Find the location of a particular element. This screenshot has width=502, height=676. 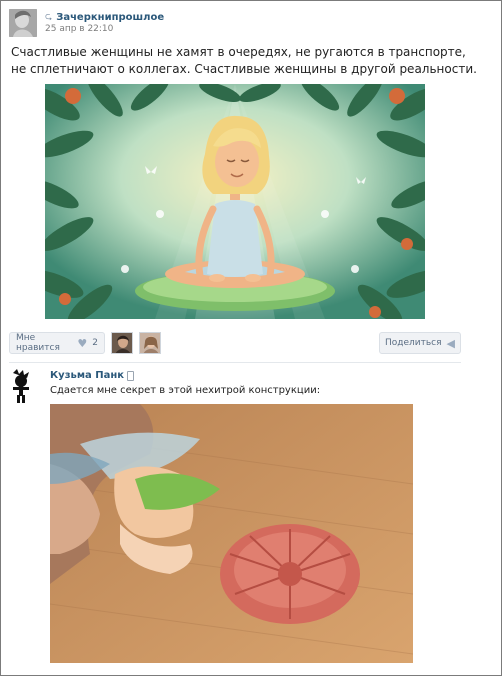

share-button: Поделиться ◀ is located at coordinates (420, 343).